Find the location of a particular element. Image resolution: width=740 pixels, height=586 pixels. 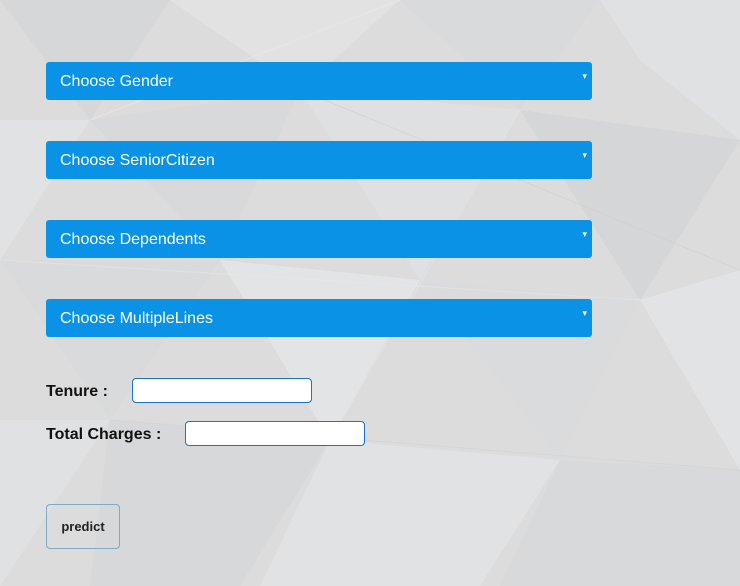

total-charges-label: Total Charges : is located at coordinates (104, 434).